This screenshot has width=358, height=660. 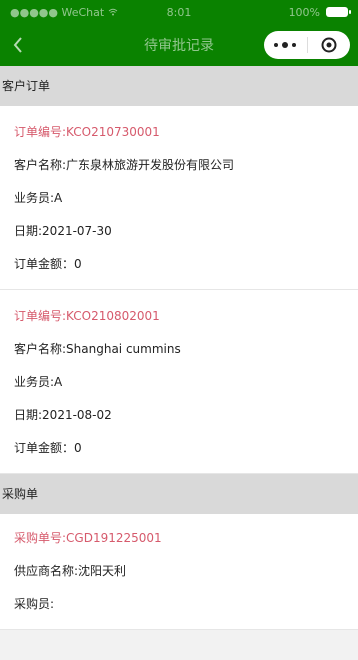 What do you see at coordinates (179, 86) in the screenshot?
I see `section-customer-orders: 客户订单` at bounding box center [179, 86].